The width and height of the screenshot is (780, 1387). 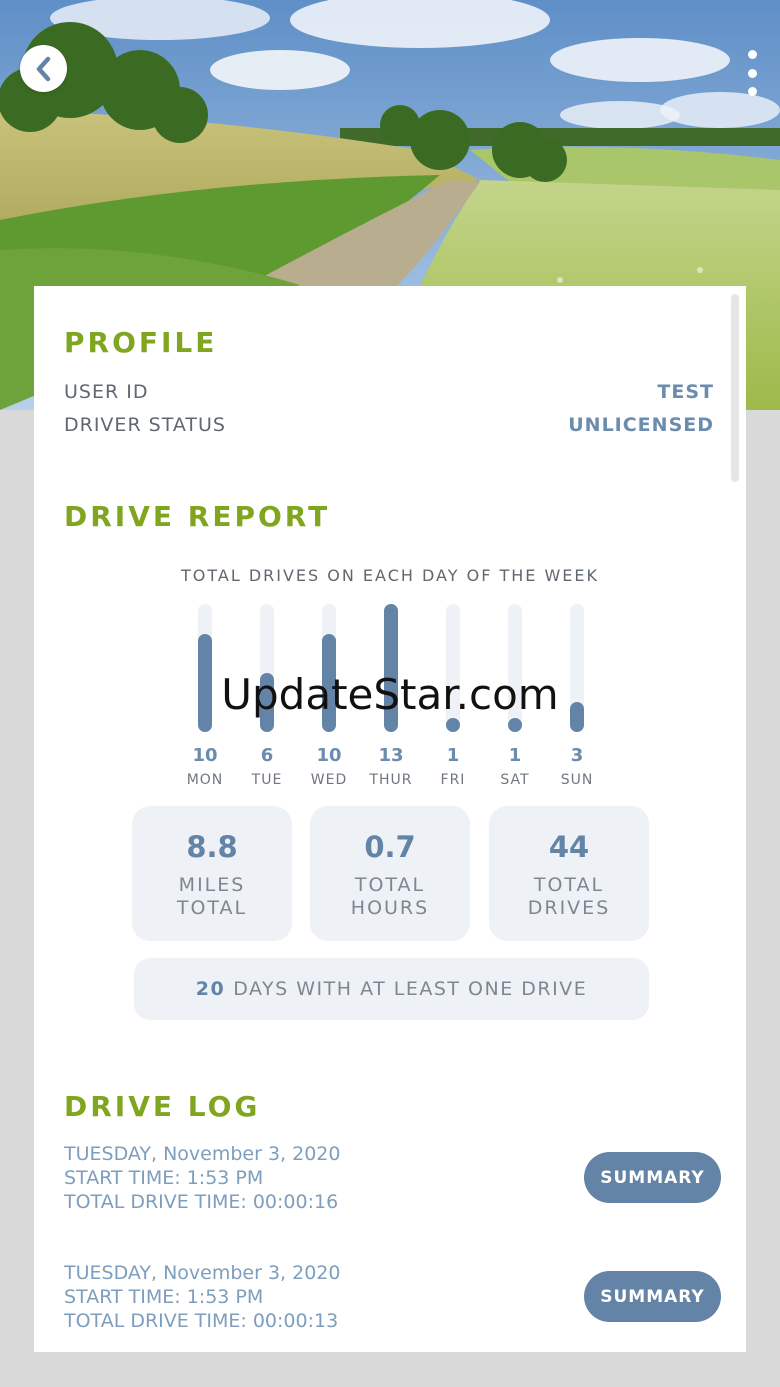 I want to click on bar-value-label: 3, so click(x=577, y=755).